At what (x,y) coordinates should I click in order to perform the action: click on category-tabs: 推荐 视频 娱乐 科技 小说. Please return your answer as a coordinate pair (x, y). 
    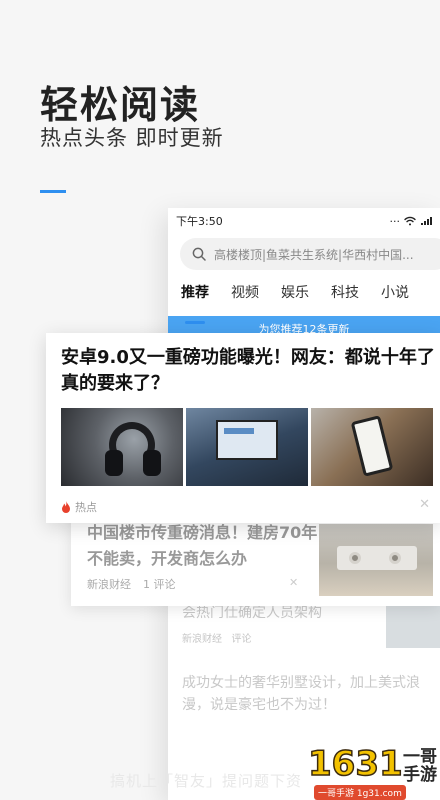
    Looking at the image, I should click on (304, 297).